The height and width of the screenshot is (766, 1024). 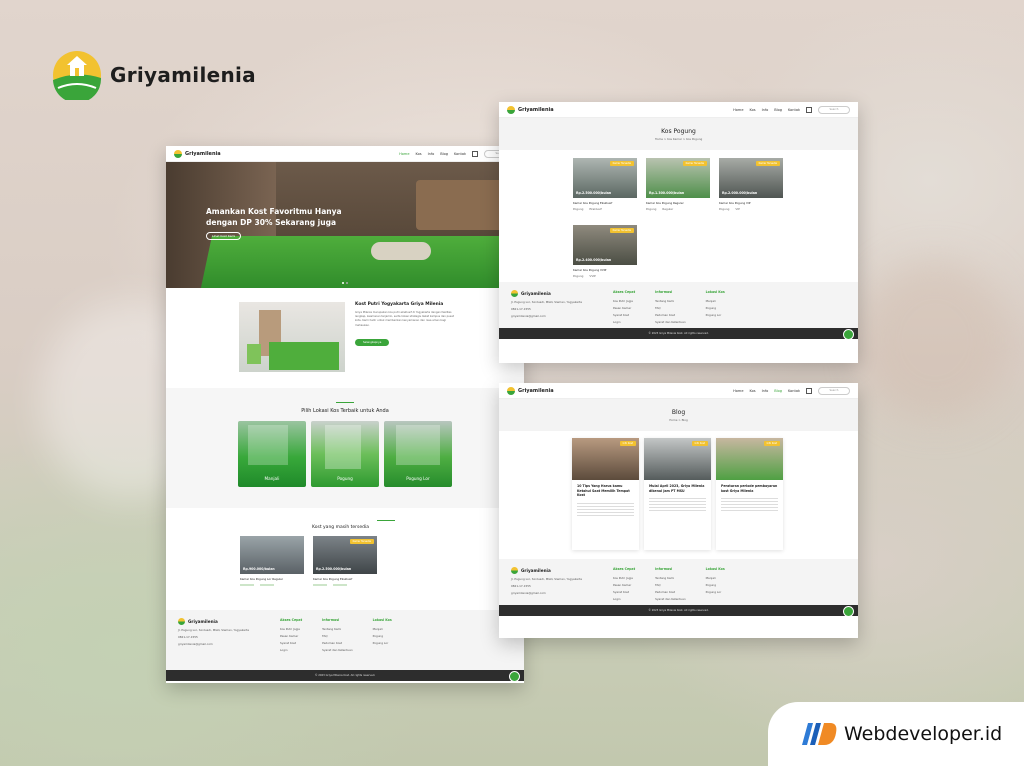 What do you see at coordinates (431, 154) in the screenshot?
I see `nav-item-info: Info` at bounding box center [431, 154].